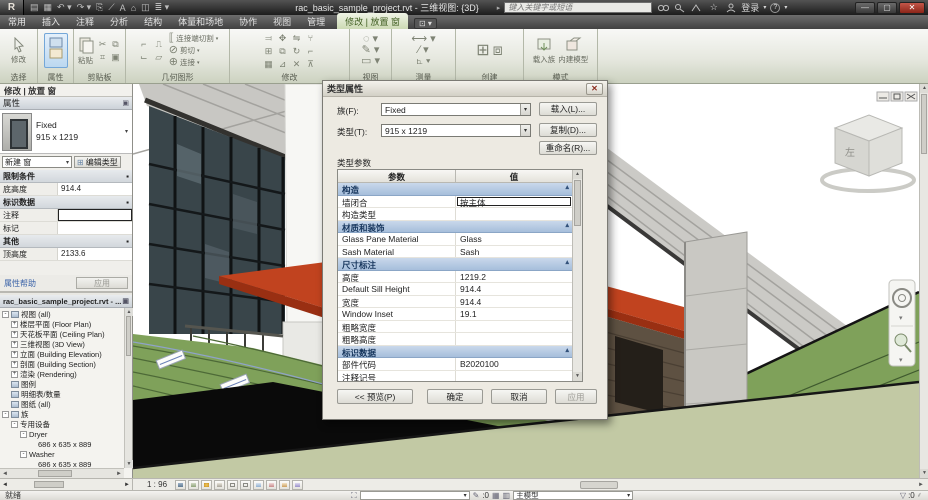  Describe the element at coordinates (296, 64) in the screenshot. I see `delete-icon: ✕` at that location.